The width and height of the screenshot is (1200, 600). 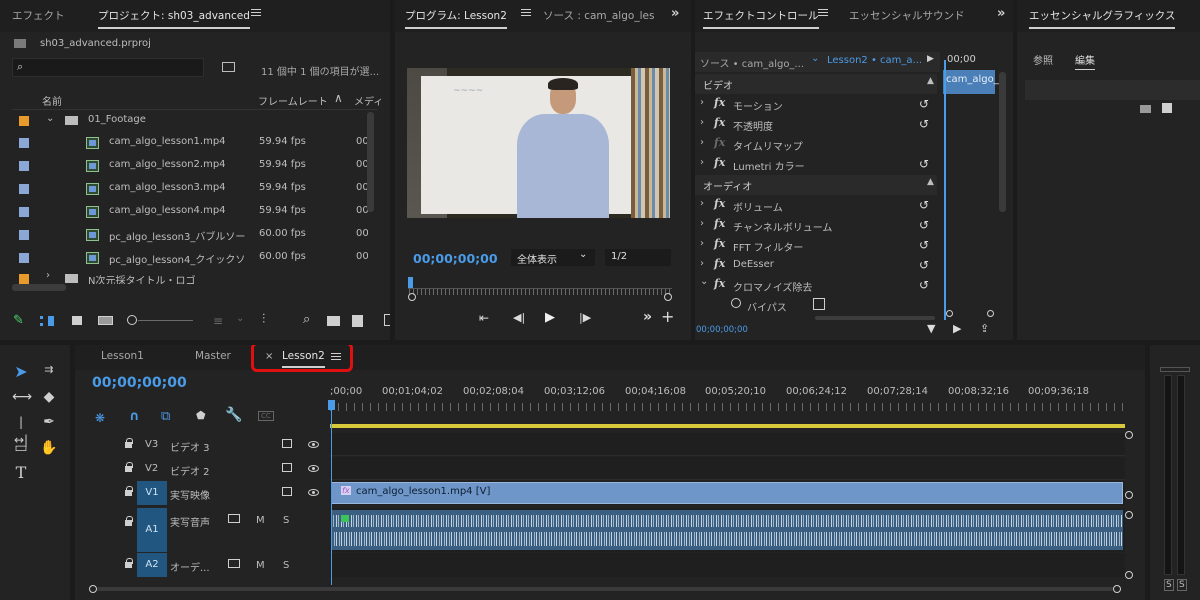 I want to click on tab-program: プログラム: Lesson2, so click(x=456, y=18).